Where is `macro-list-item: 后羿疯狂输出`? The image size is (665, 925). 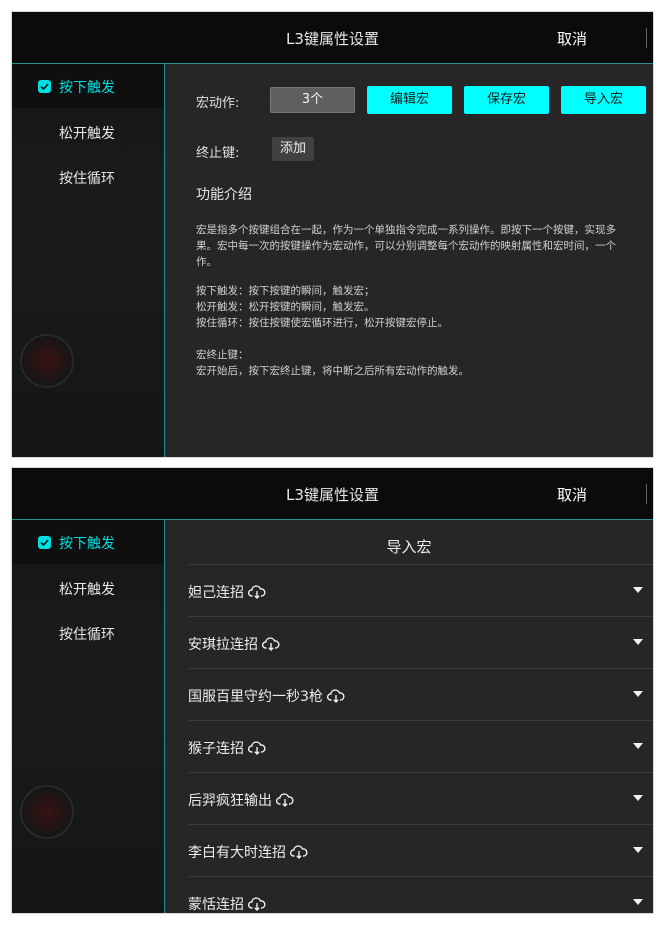
macro-list-item: 后羿疯狂输出 is located at coordinates (420, 798).